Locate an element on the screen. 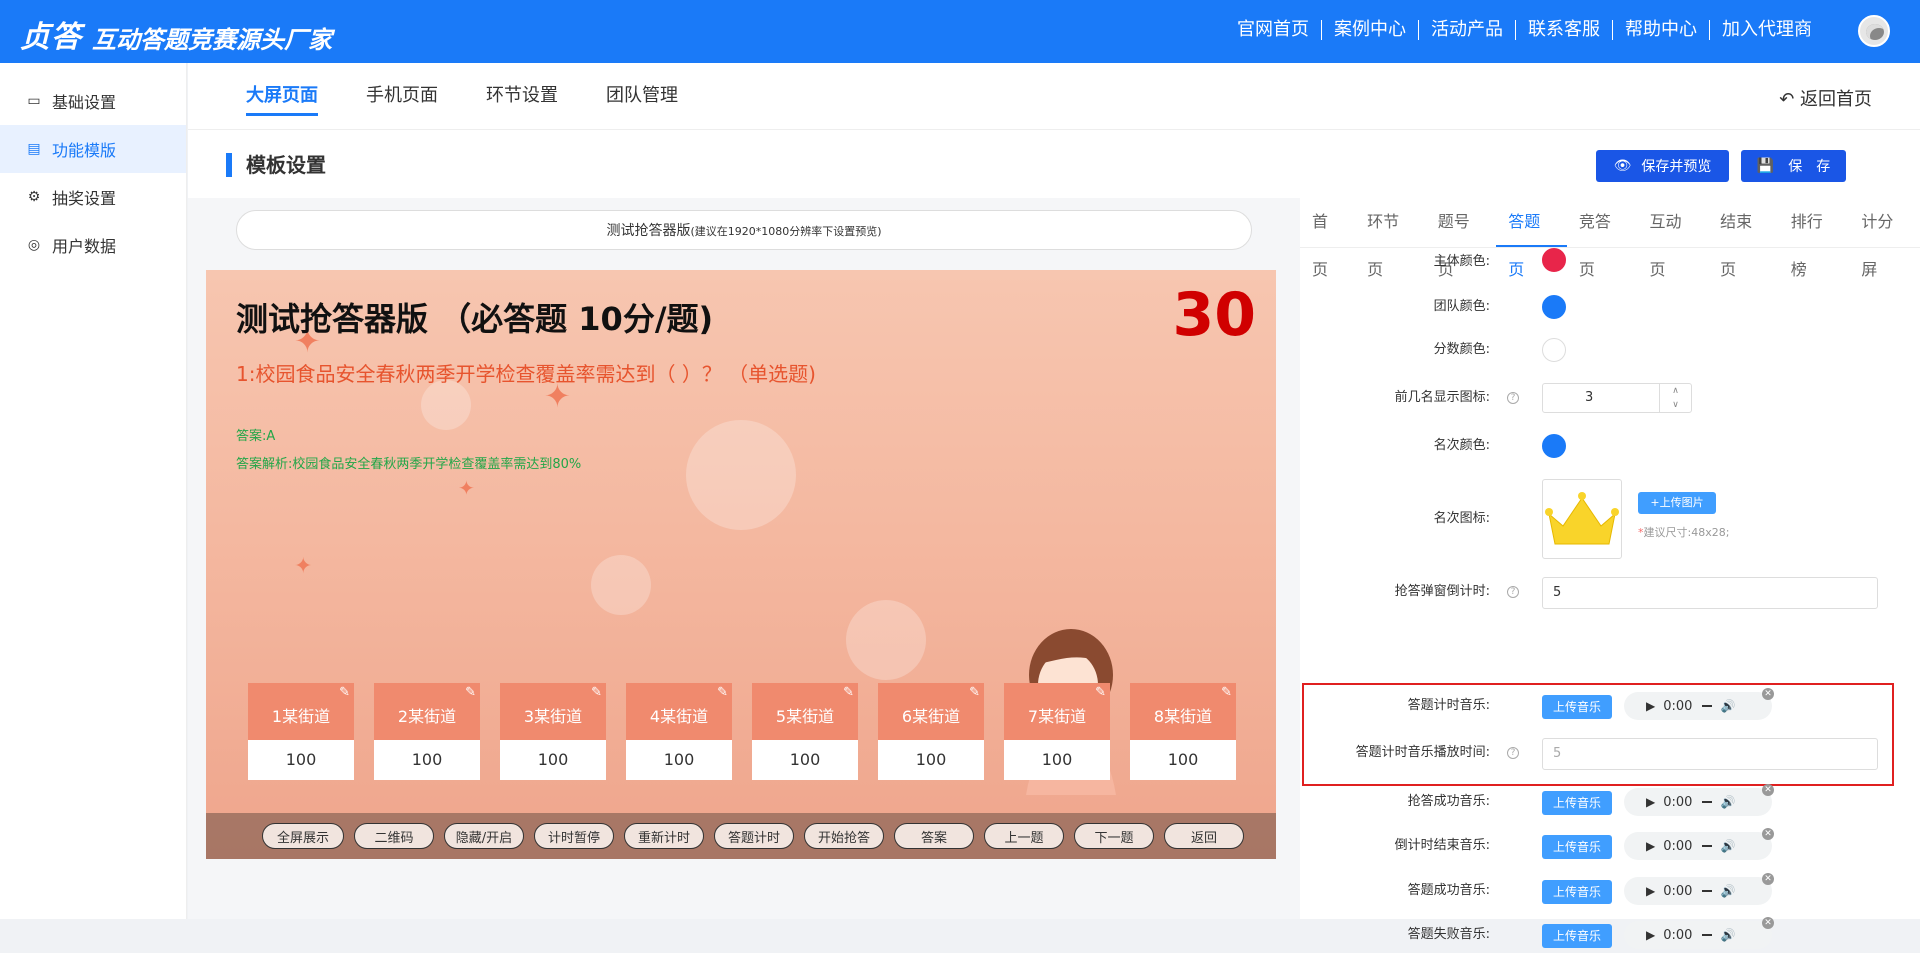 Image resolution: width=1920 pixels, height=953 pixels. sidebar-item-basic-settings: ▭ 基础设置 is located at coordinates (93, 101).